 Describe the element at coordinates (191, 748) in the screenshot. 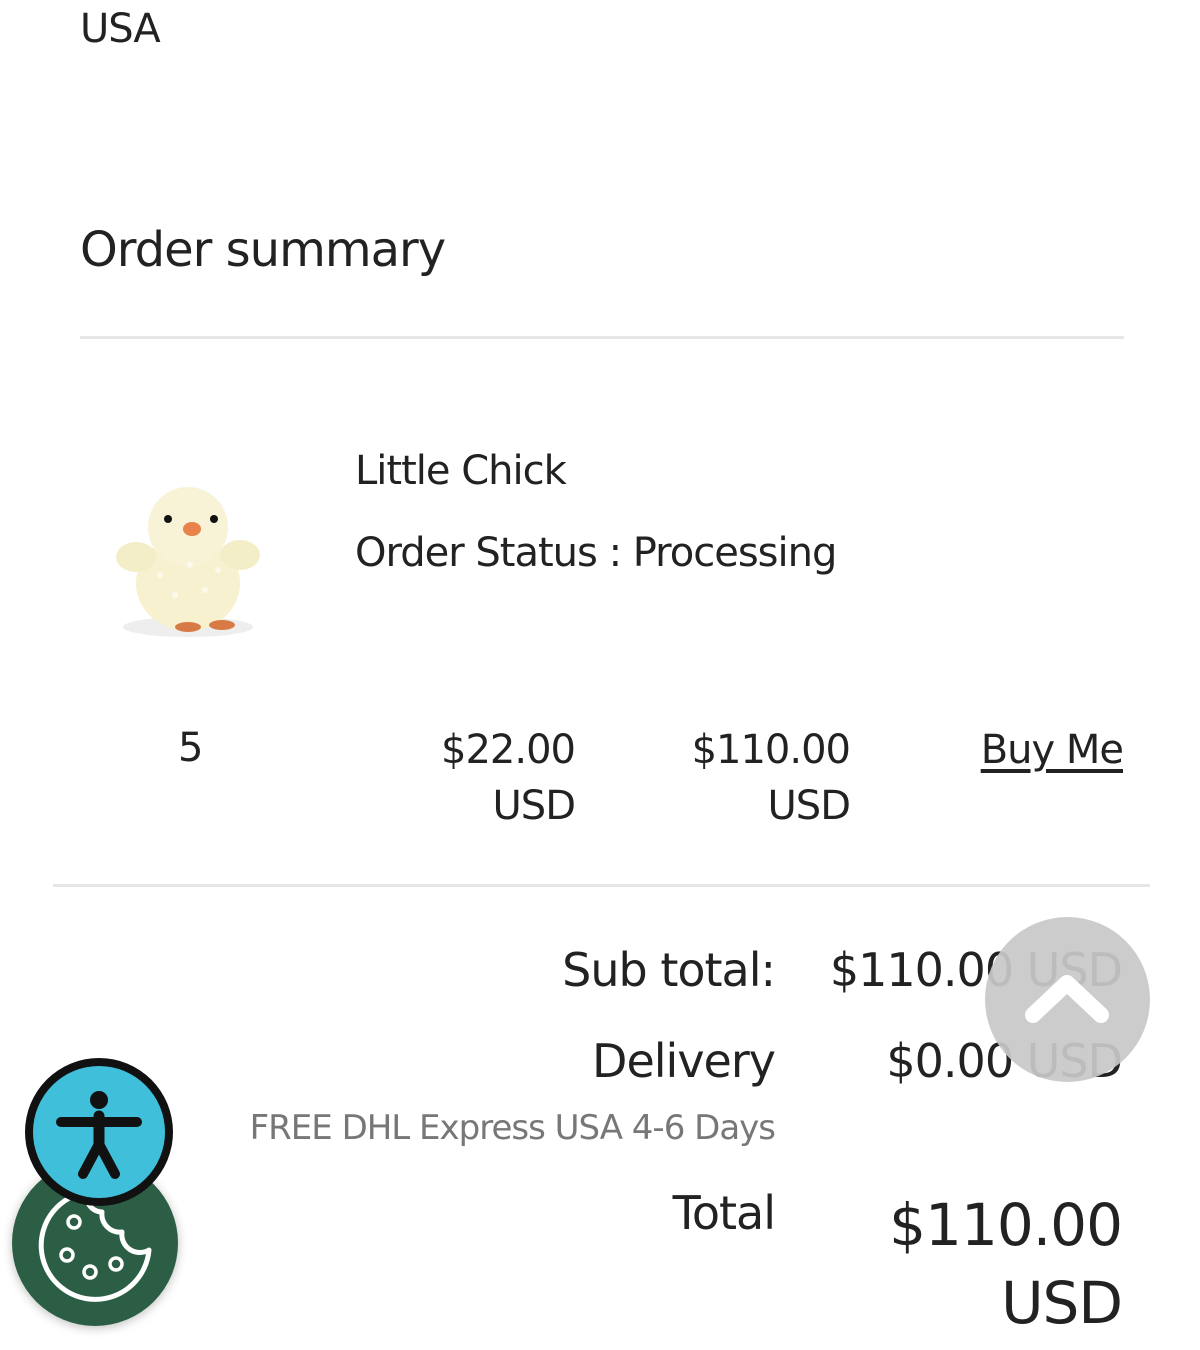

I see `item-quantity: 5` at that location.